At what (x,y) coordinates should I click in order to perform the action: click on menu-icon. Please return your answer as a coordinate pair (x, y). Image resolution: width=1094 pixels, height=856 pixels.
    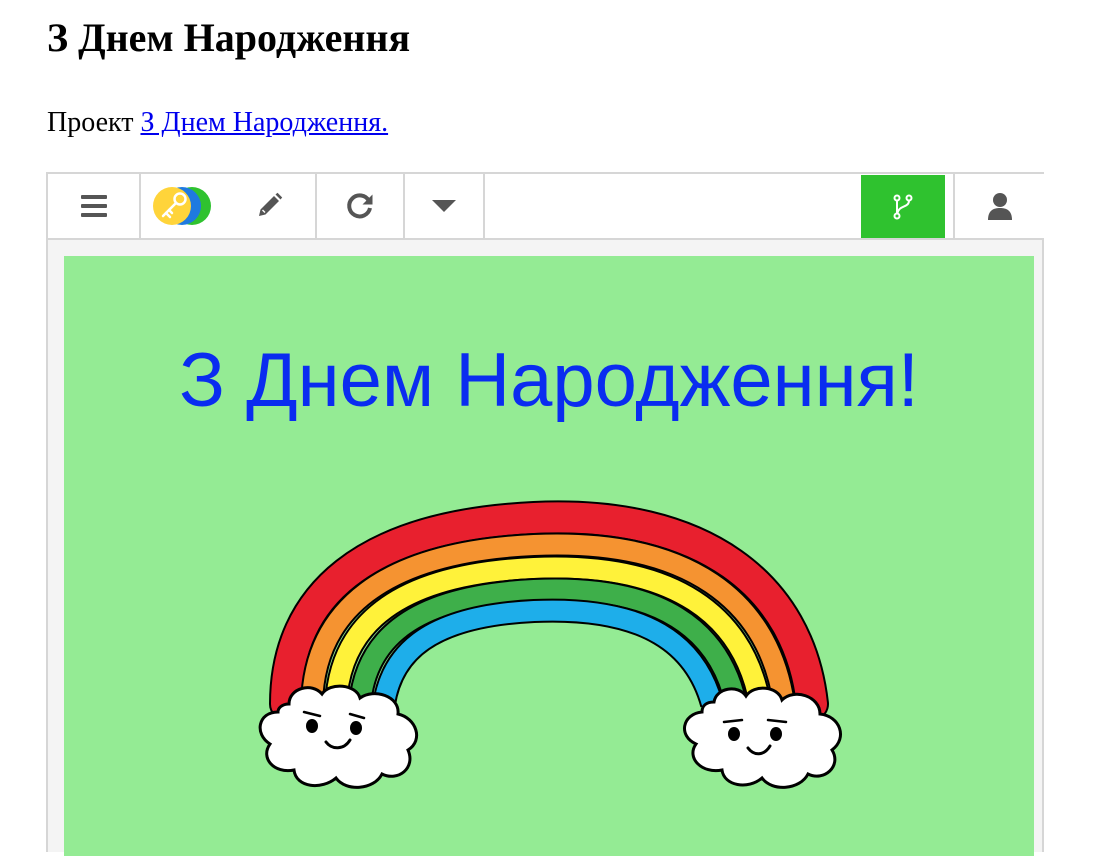
    Looking at the image, I should click on (93, 206).